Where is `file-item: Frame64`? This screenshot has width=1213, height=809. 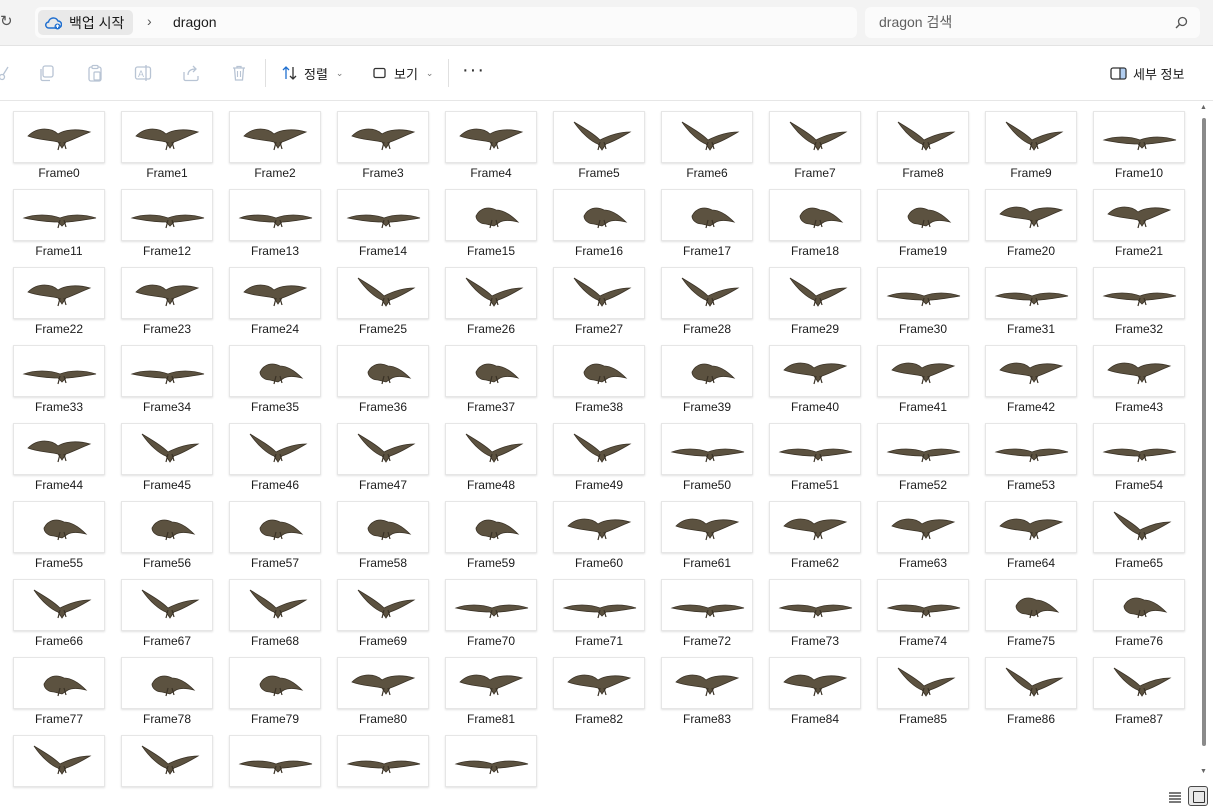
file-item: Frame64 is located at coordinates (1031, 539).